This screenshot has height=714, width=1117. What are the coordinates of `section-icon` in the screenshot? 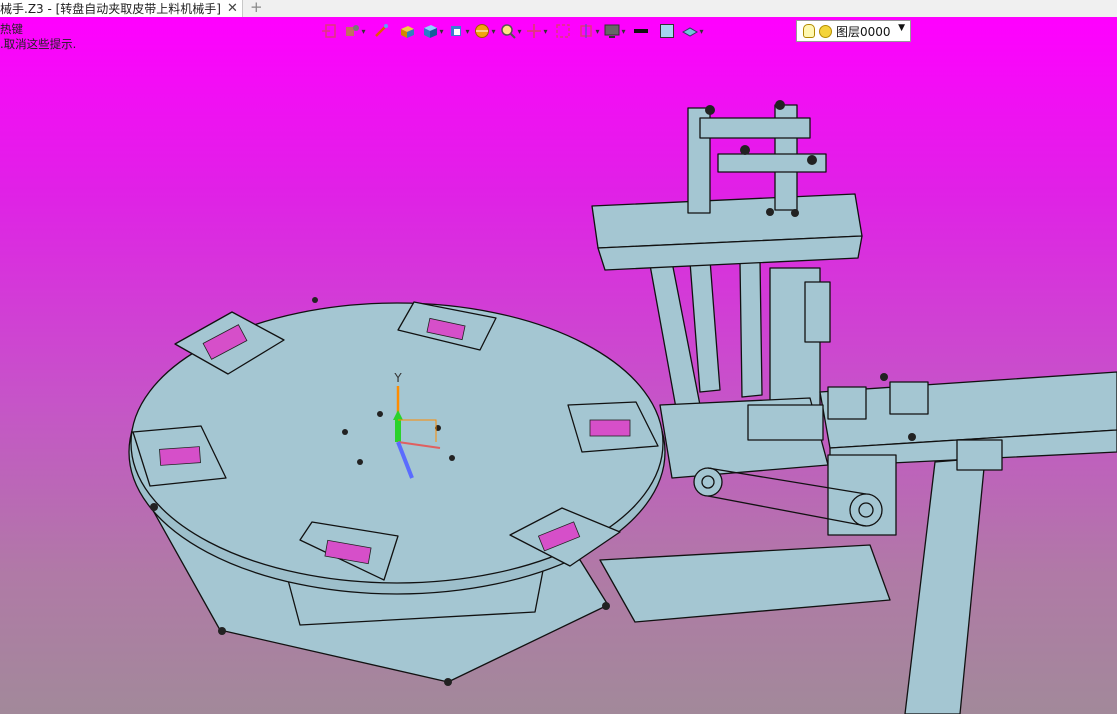 It's located at (586, 31).